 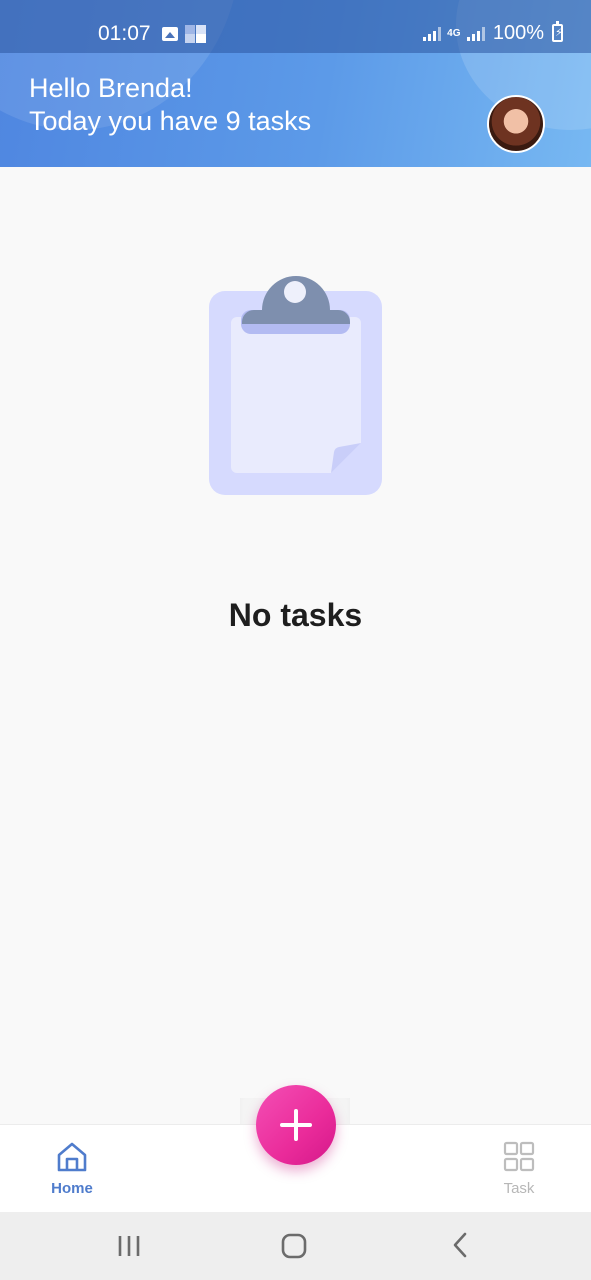 I want to click on empty-state-message: No tasks, so click(x=295, y=615).